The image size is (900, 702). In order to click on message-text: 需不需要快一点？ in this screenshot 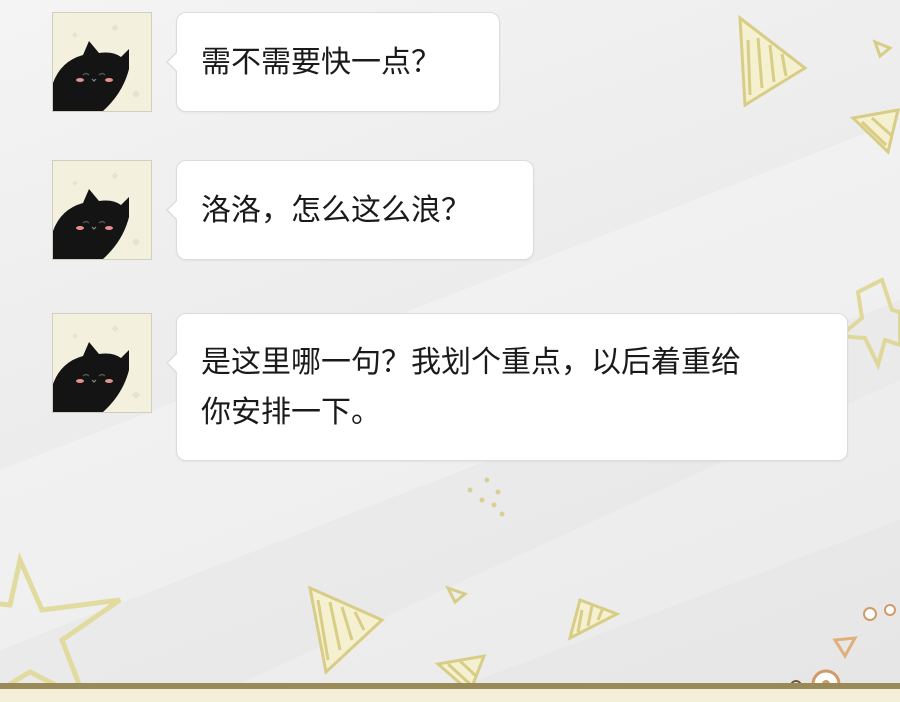, I will do `click(321, 62)`.